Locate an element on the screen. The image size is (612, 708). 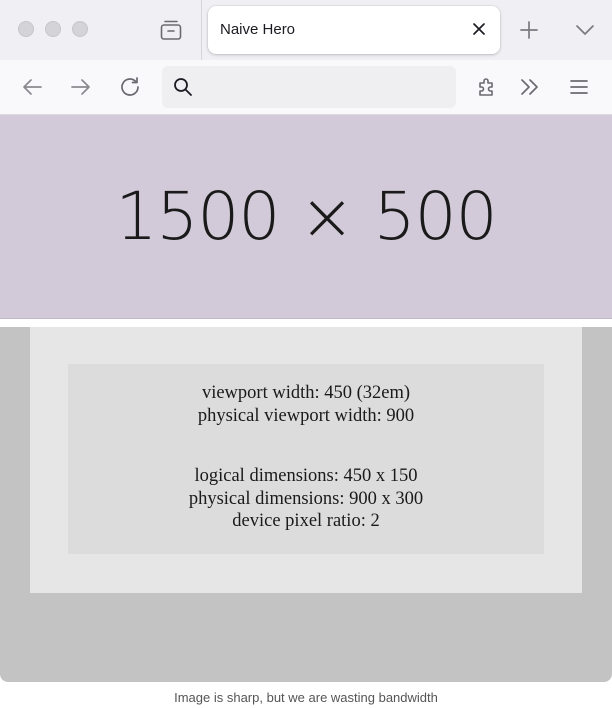
active-tab: Naive Hero is located at coordinates (354, 30).